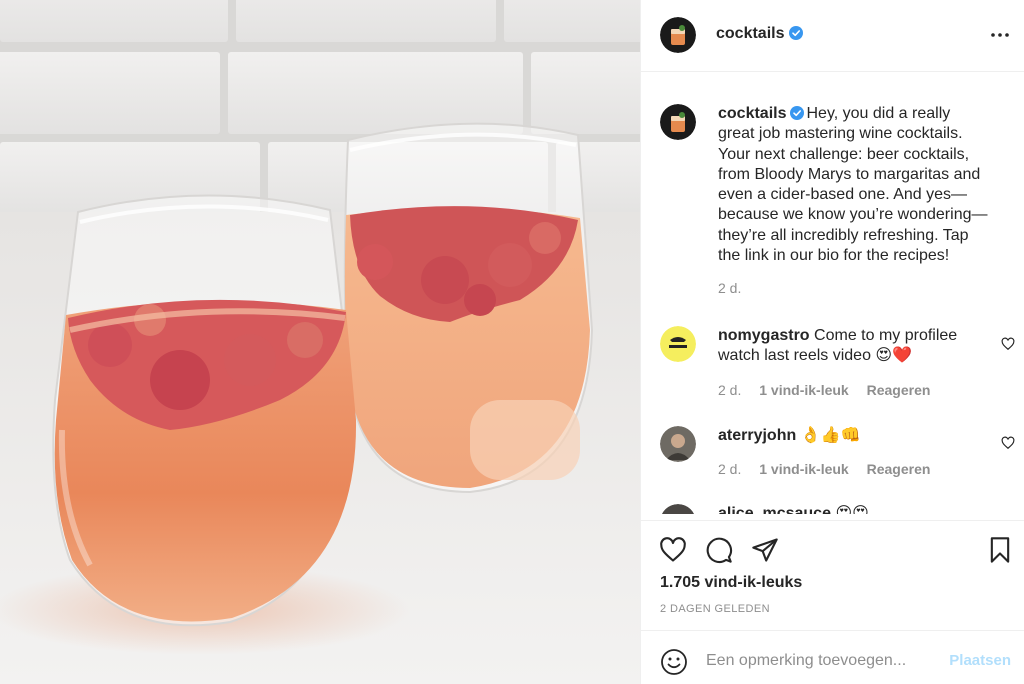 The width and height of the screenshot is (1024, 684). What do you see at coordinates (830, 435) in the screenshot?
I see `comment-line: 👌👍👊` at bounding box center [830, 435].